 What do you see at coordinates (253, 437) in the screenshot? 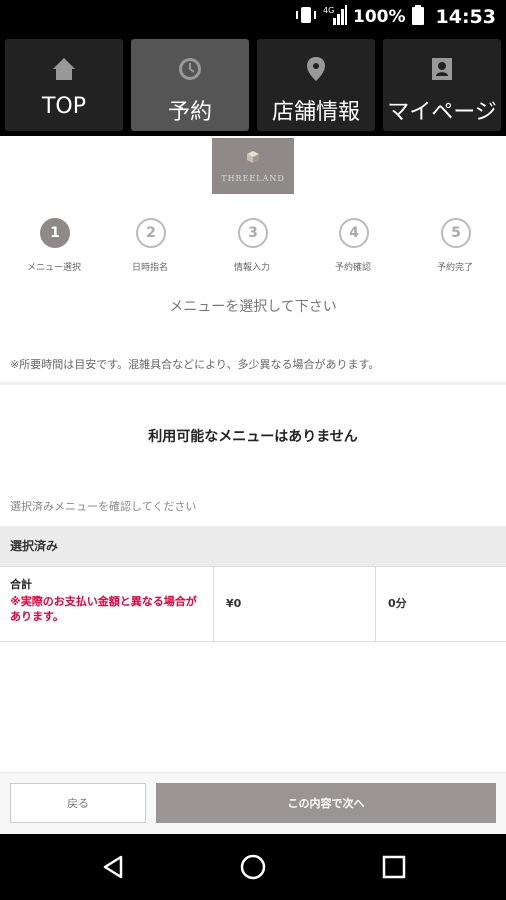
I see `no-menu-message: 利用可能なメニューはありません` at bounding box center [253, 437].